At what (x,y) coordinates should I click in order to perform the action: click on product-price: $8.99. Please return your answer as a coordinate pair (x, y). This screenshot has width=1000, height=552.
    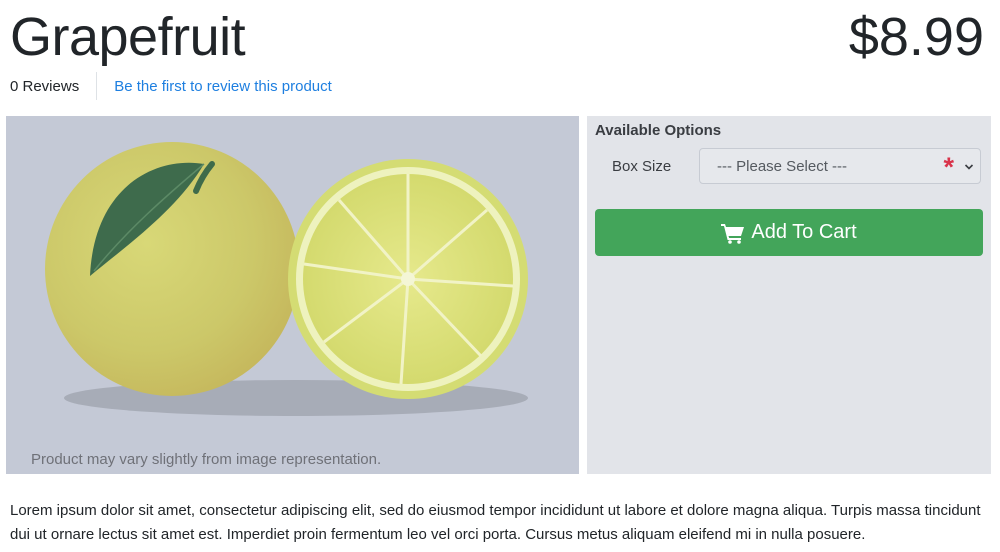
    Looking at the image, I should click on (916, 37).